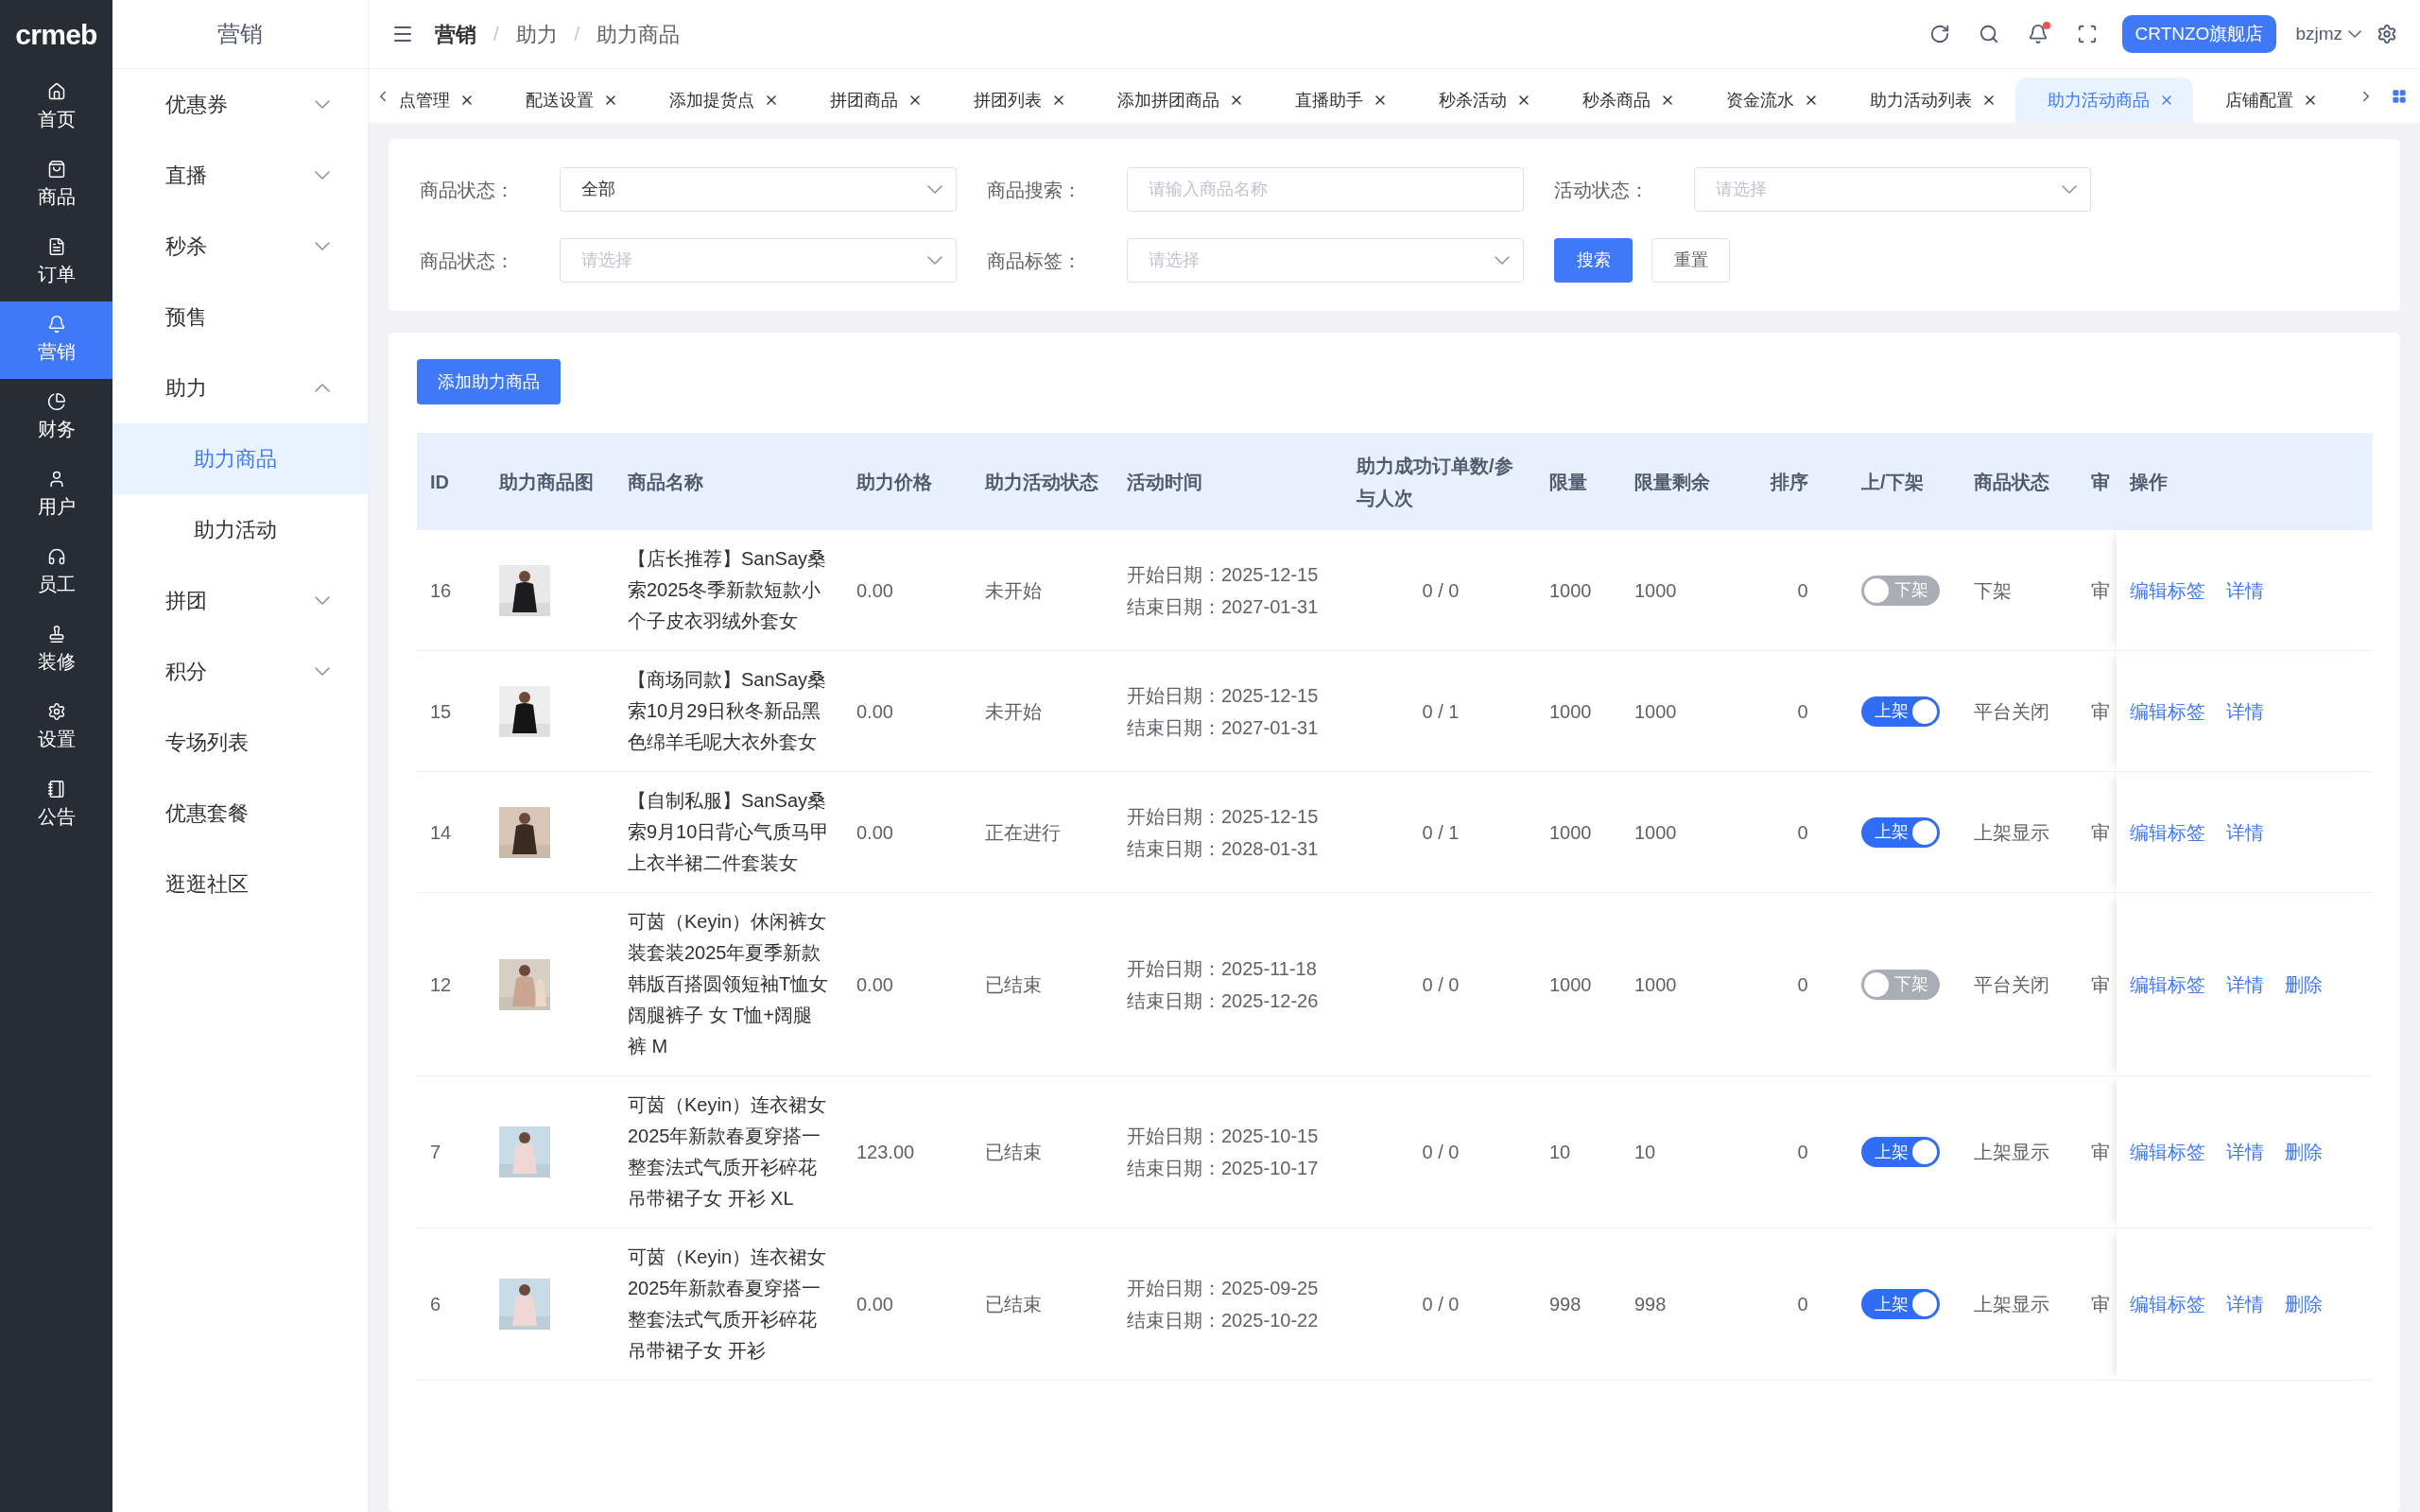 This screenshot has width=2420, height=1512. Describe the element at coordinates (451, 984) in the screenshot. I see `table-cell: 12` at that location.